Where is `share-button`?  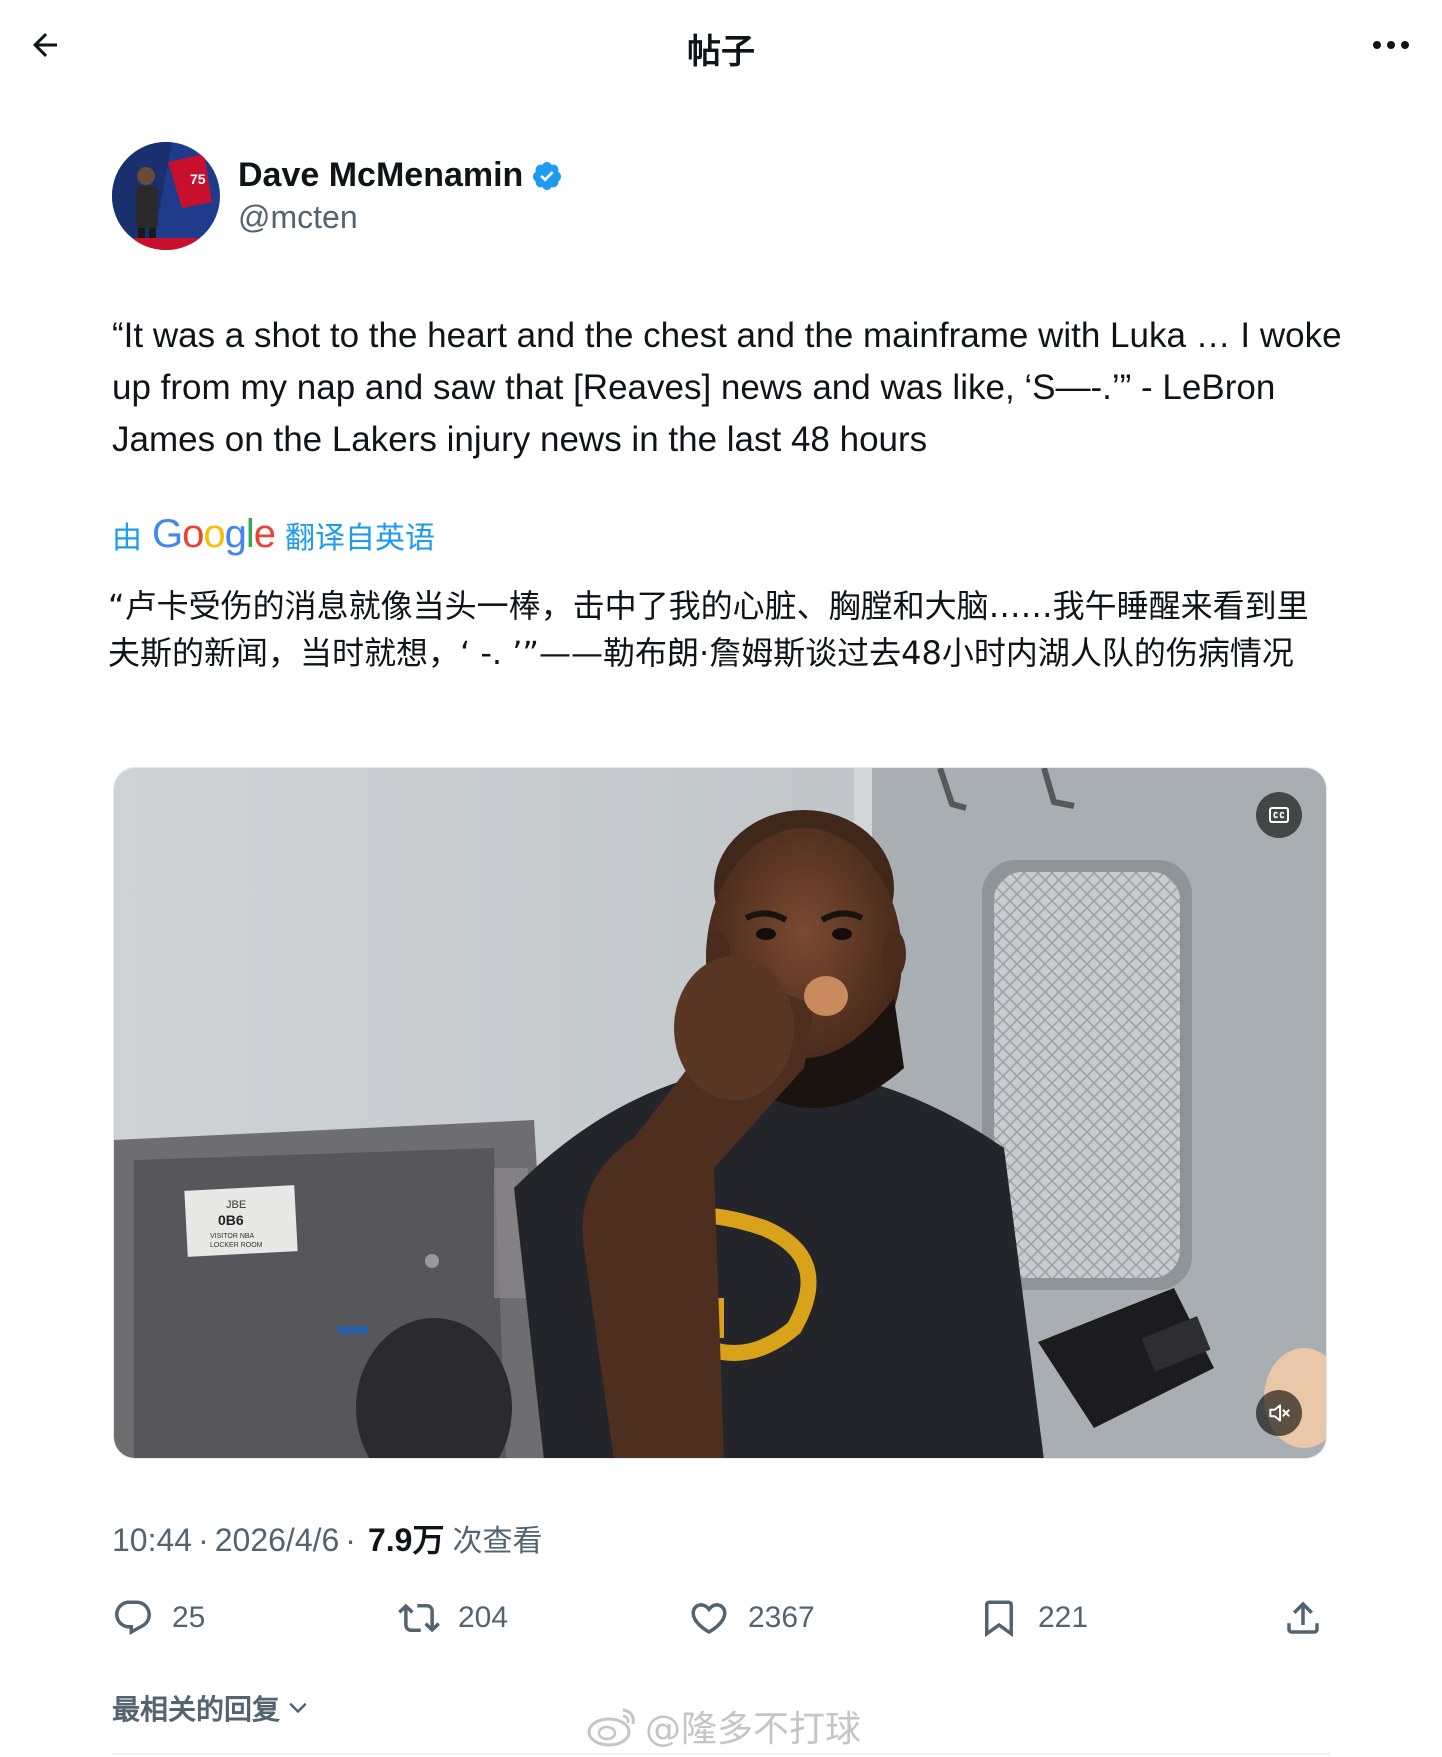 share-button is located at coordinates (1303, 1618).